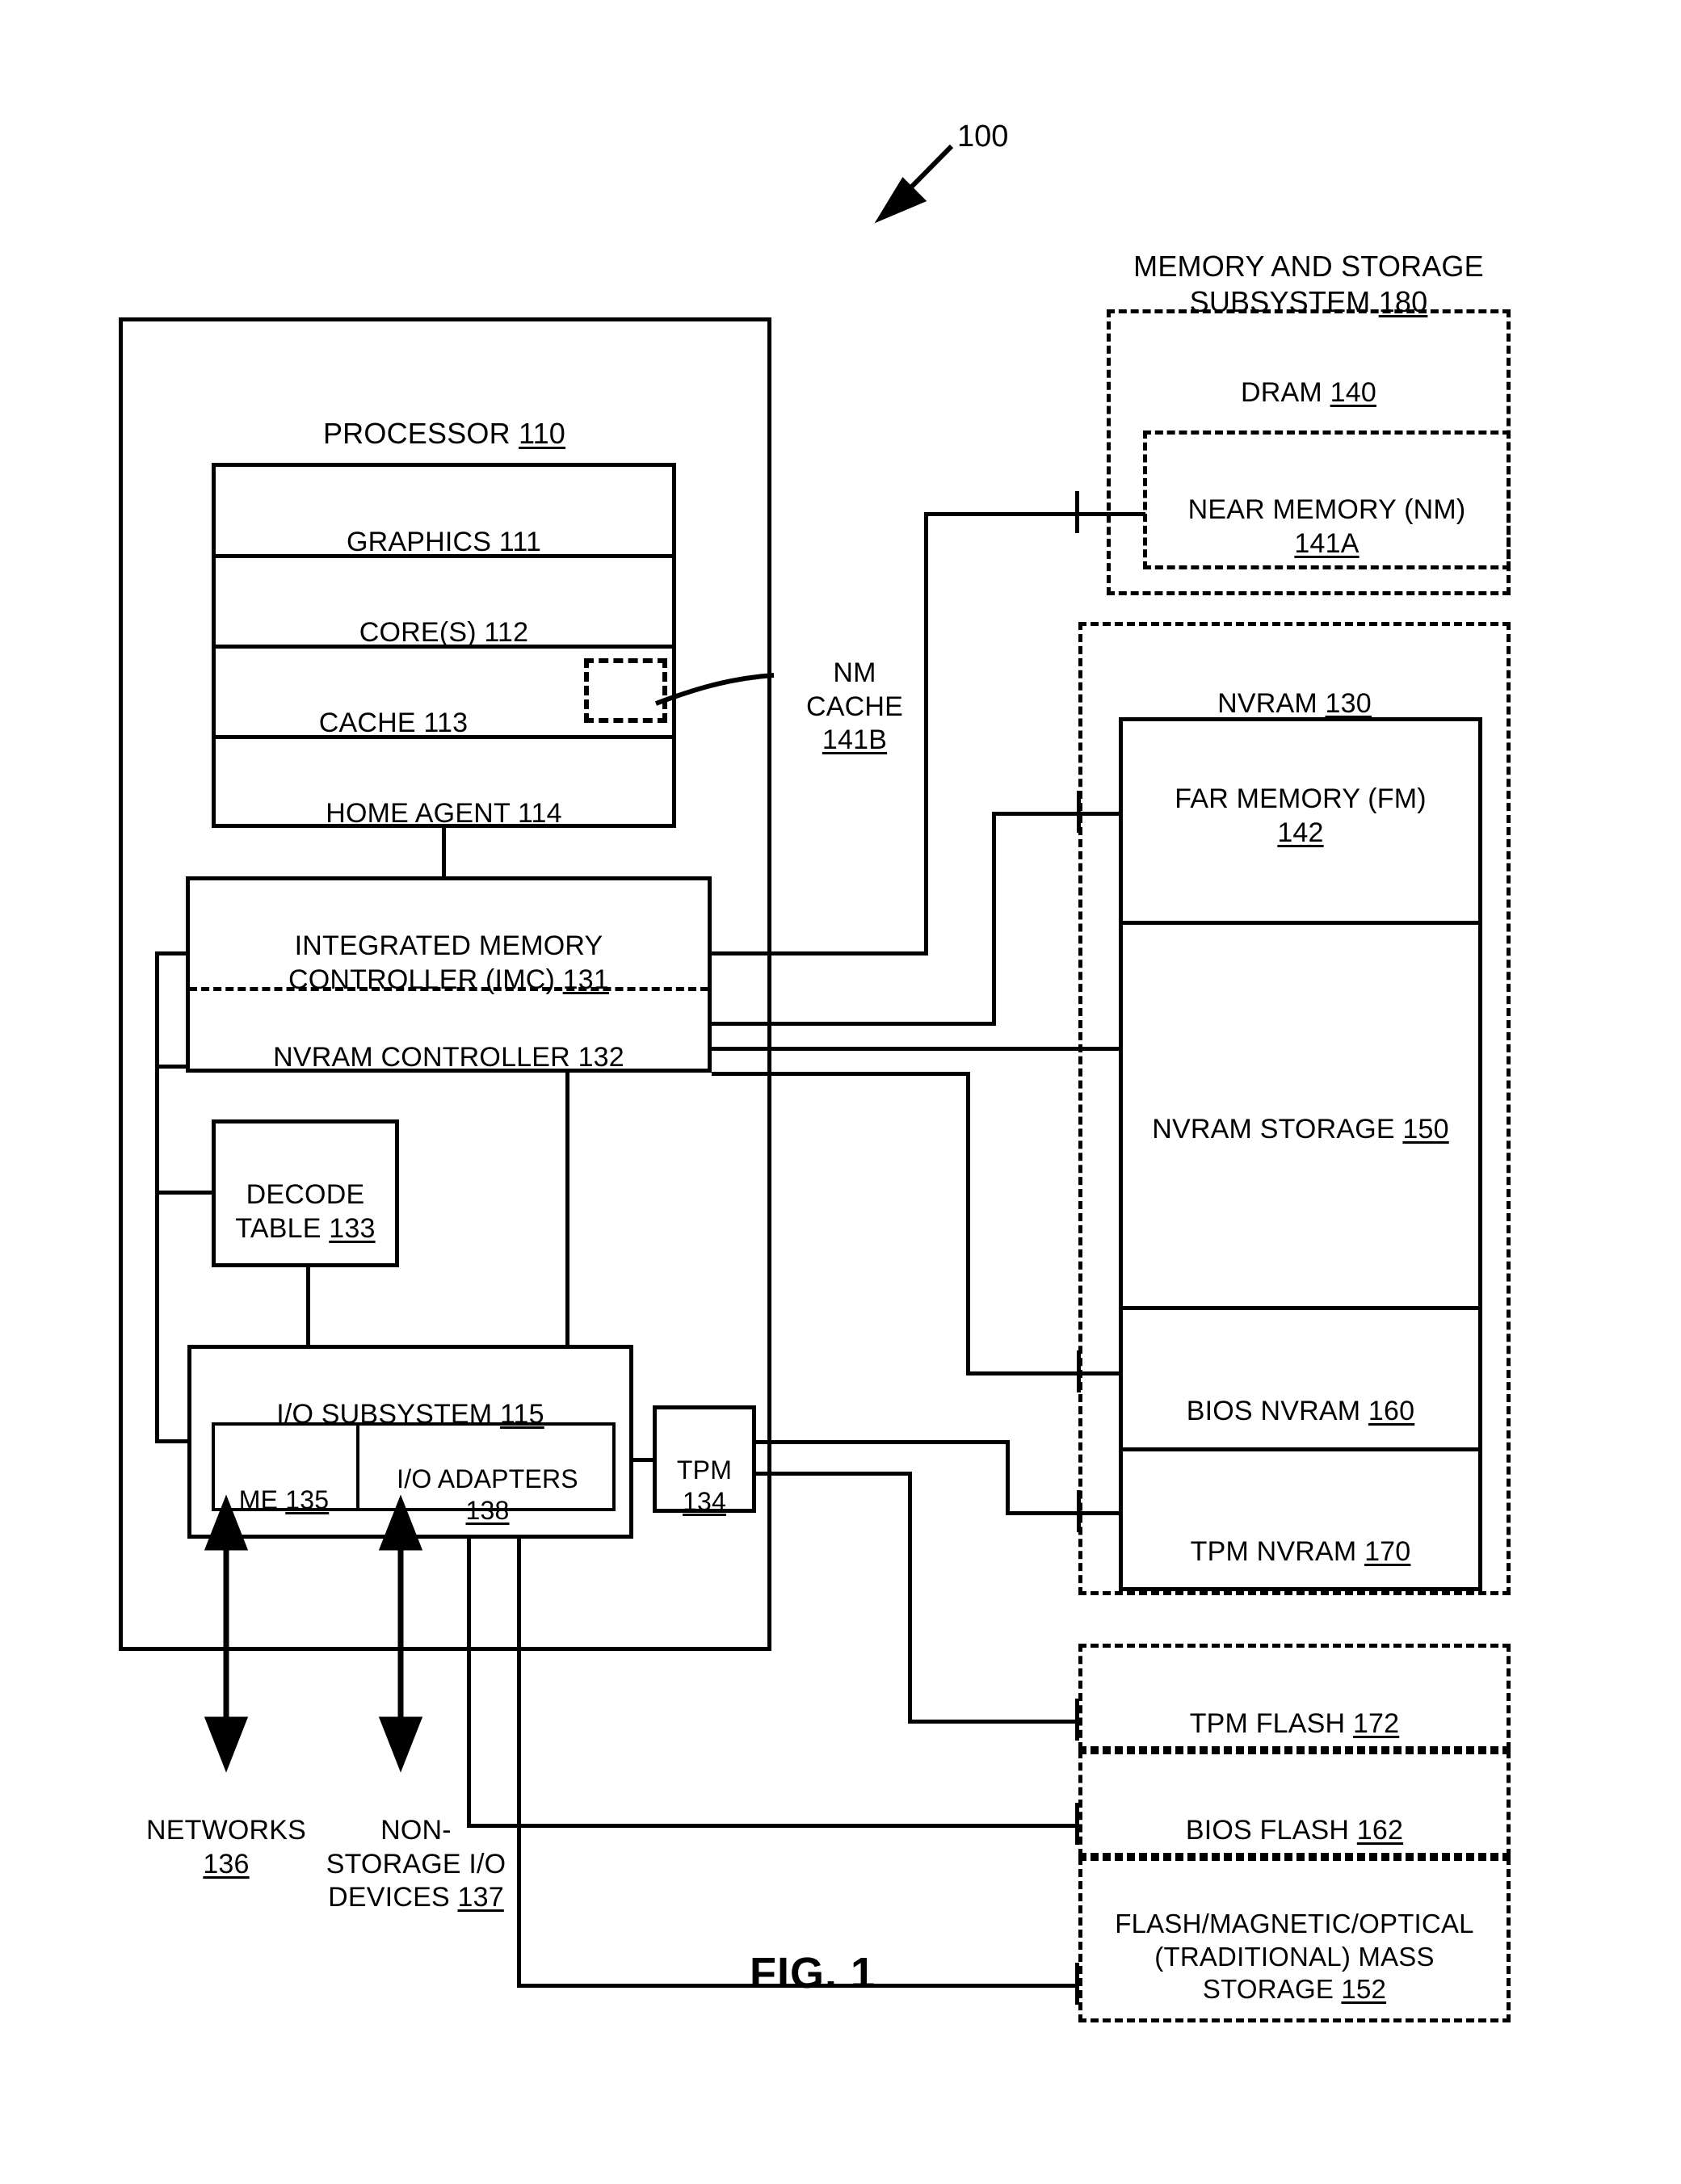 The width and height of the screenshot is (1681, 2184). What do you see at coordinates (983, 136) in the screenshot?
I see `system-ref-100: 100` at bounding box center [983, 136].